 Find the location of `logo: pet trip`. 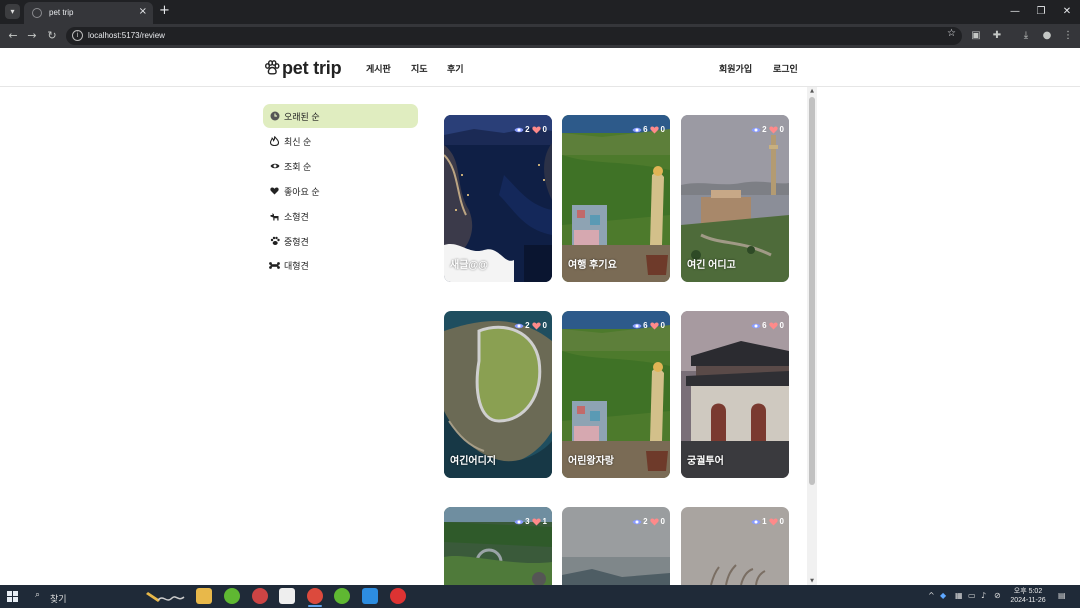

logo: pet trip is located at coordinates (303, 68).